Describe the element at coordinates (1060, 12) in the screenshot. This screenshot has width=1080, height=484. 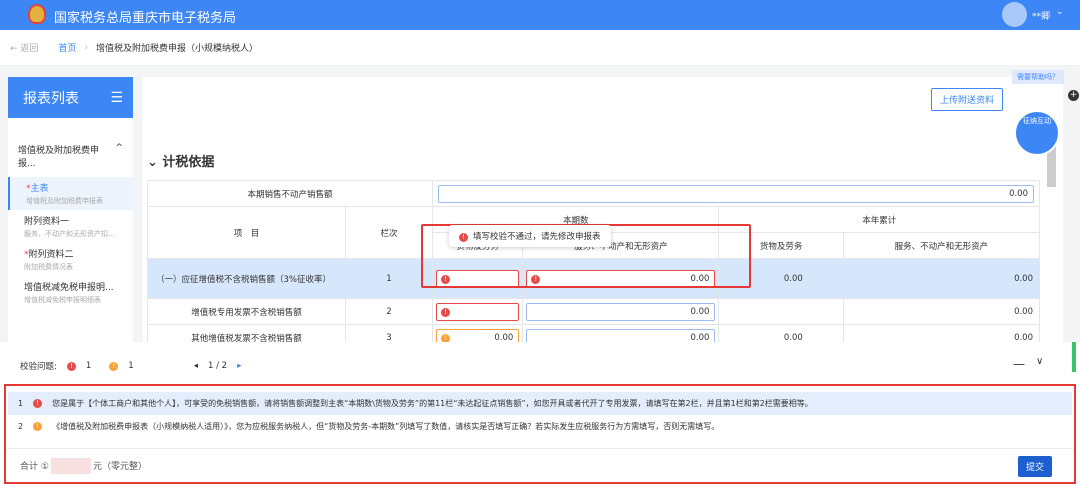
I see `chevron-down-icon: ⌄` at that location.